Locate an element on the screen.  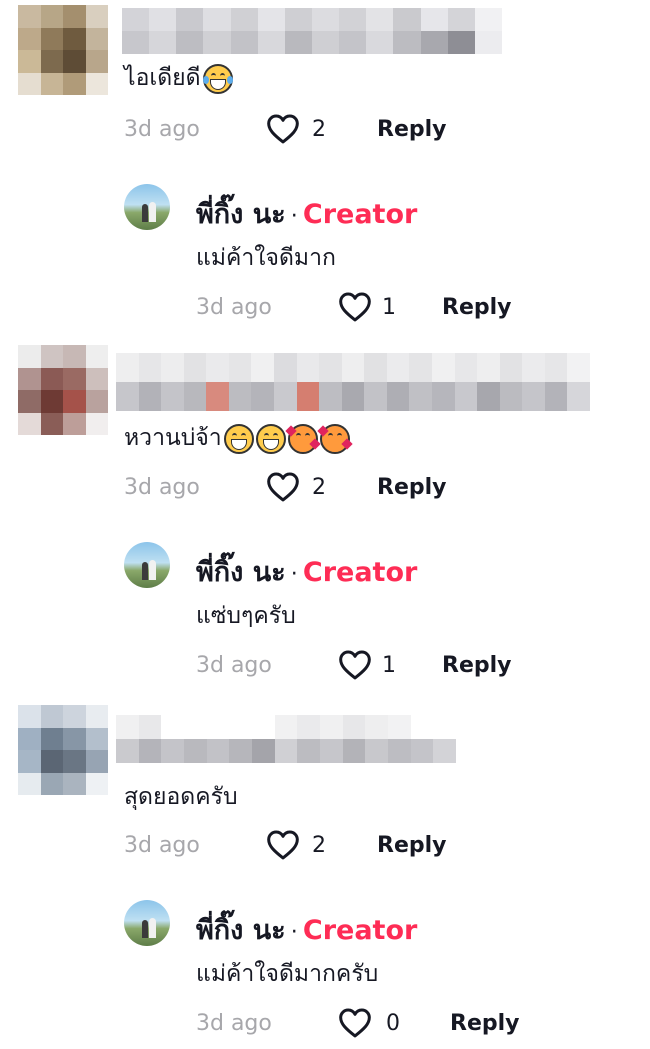
reply-text: แม่ค้าใจดีมากครับ is located at coordinates (287, 974).